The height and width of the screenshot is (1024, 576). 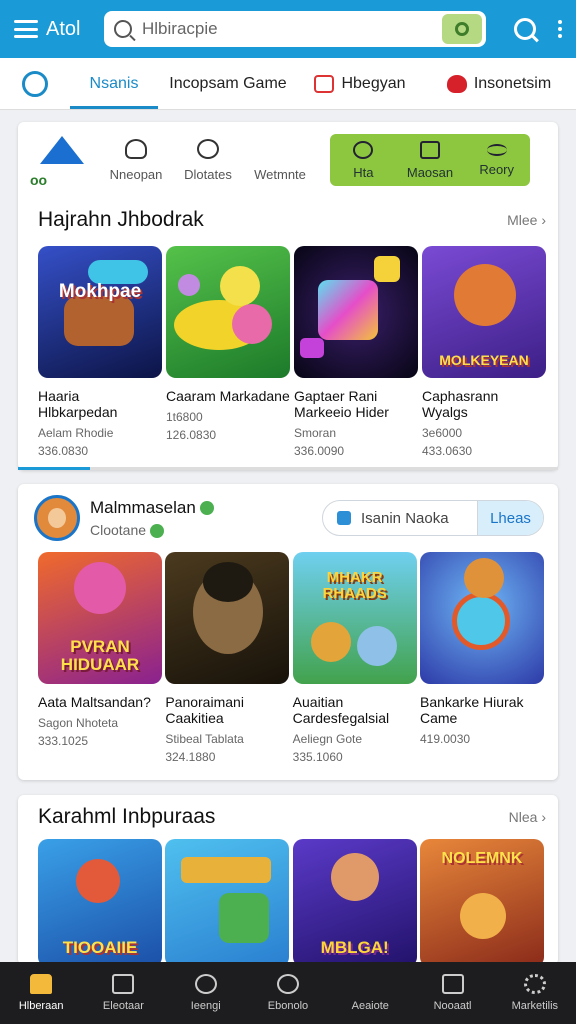 What do you see at coordinates (535, 1006) in the screenshot?
I see `nav-label: Marketilis` at bounding box center [535, 1006].